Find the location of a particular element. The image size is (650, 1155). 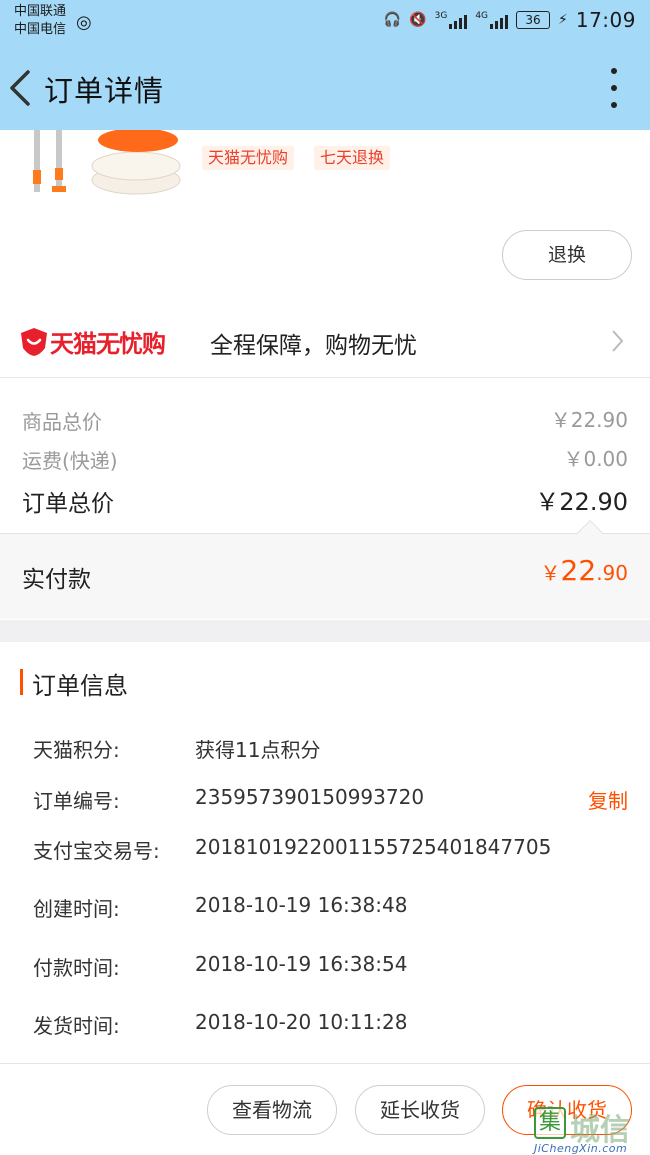

carrier-2: 中国电信 is located at coordinates (40, 29).